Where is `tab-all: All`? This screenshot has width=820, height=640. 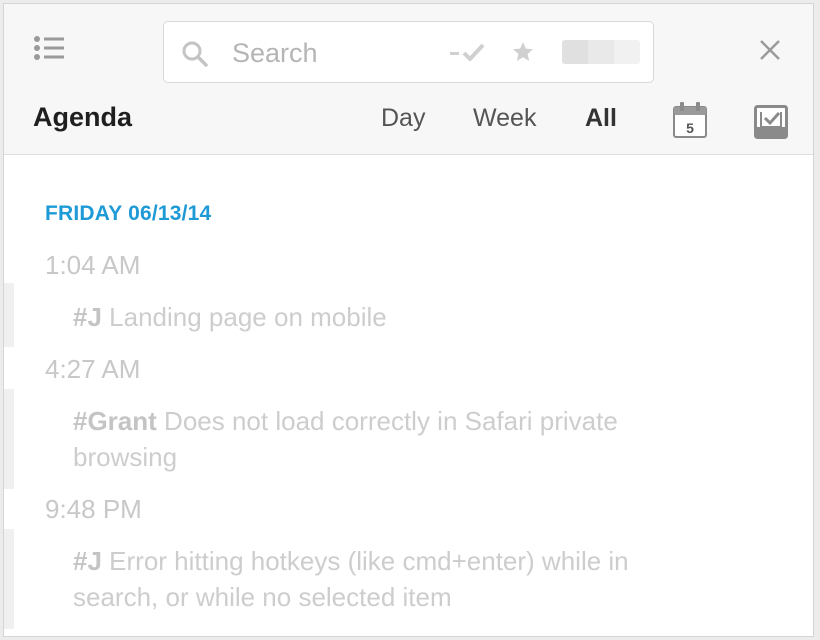 tab-all: All is located at coordinates (601, 118).